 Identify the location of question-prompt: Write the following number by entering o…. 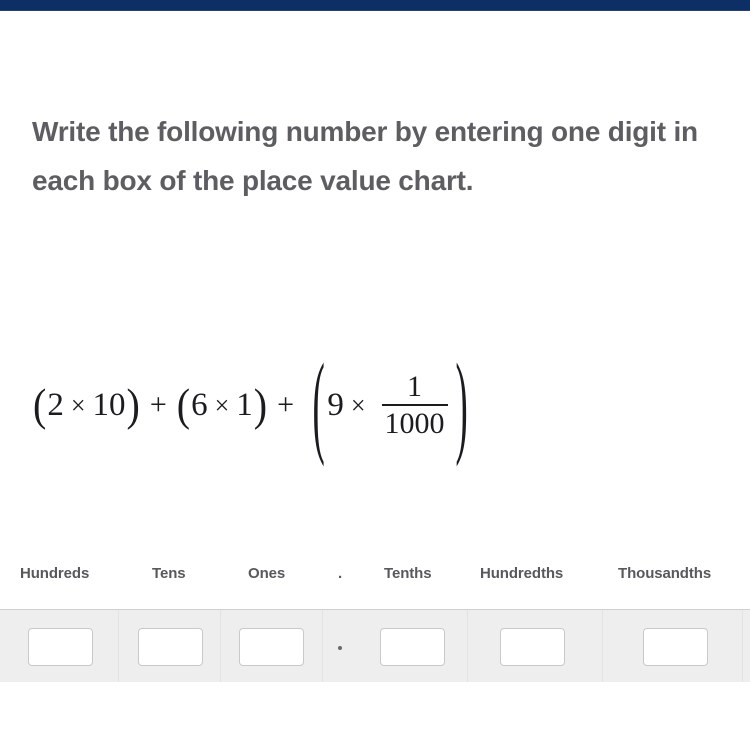
(369, 156).